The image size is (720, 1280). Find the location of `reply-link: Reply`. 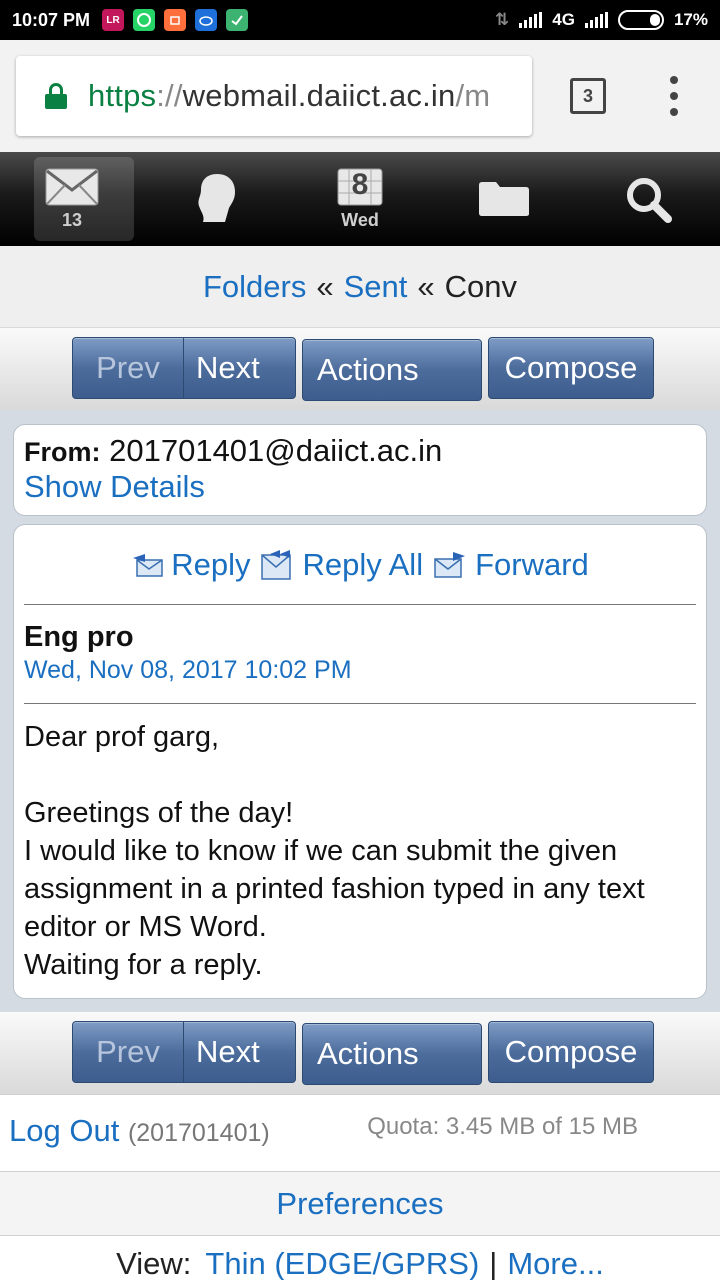

reply-link: Reply is located at coordinates (190, 565).